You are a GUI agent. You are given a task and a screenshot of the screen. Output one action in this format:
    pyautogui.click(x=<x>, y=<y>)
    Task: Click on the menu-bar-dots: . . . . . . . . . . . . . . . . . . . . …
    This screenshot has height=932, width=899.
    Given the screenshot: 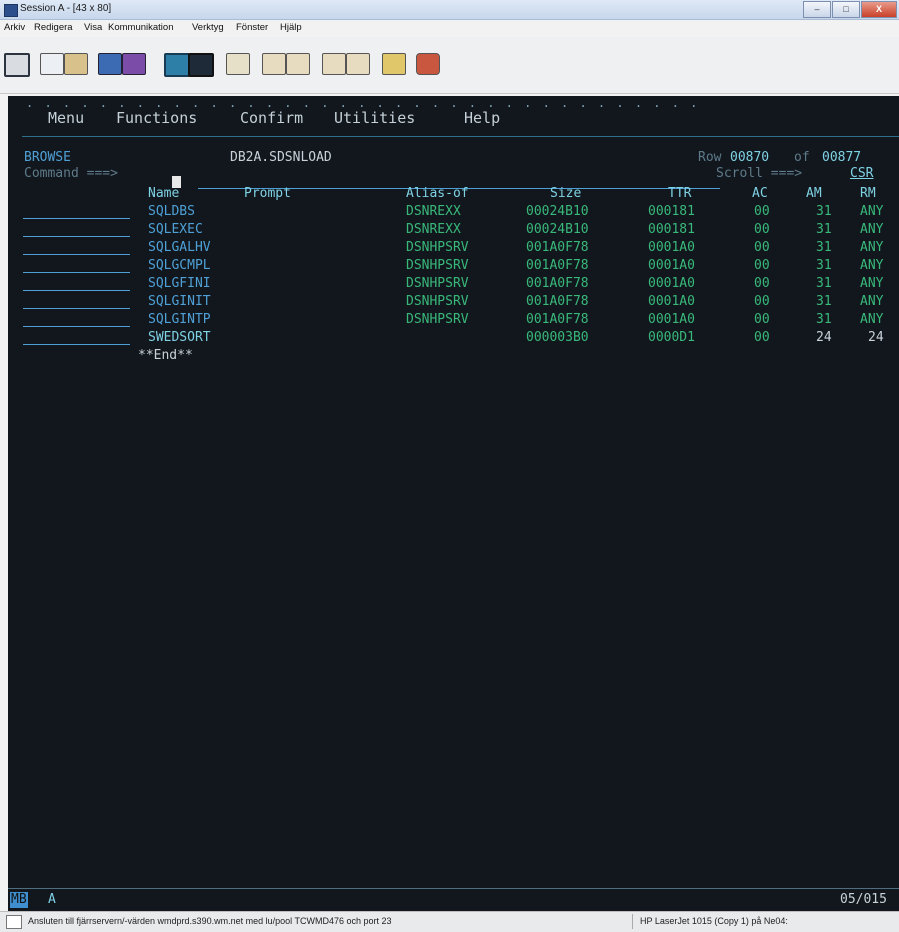 What is the action you would take?
    pyautogui.click(x=363, y=103)
    